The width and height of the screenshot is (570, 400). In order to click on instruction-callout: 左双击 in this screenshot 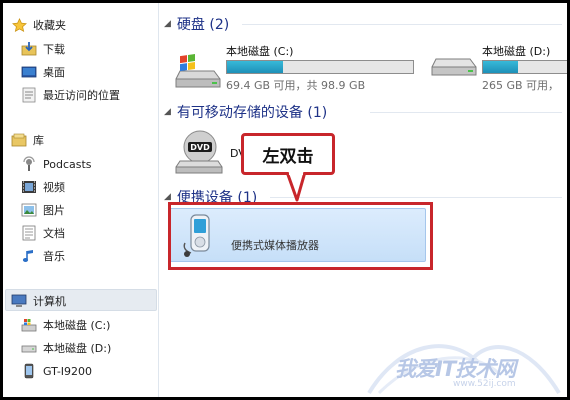, I will do `click(288, 154)`.